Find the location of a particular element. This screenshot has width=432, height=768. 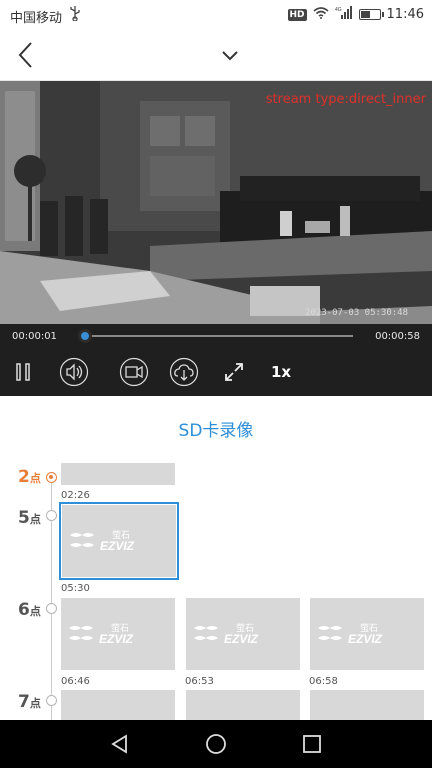

nav-home-icon is located at coordinates (216, 744).